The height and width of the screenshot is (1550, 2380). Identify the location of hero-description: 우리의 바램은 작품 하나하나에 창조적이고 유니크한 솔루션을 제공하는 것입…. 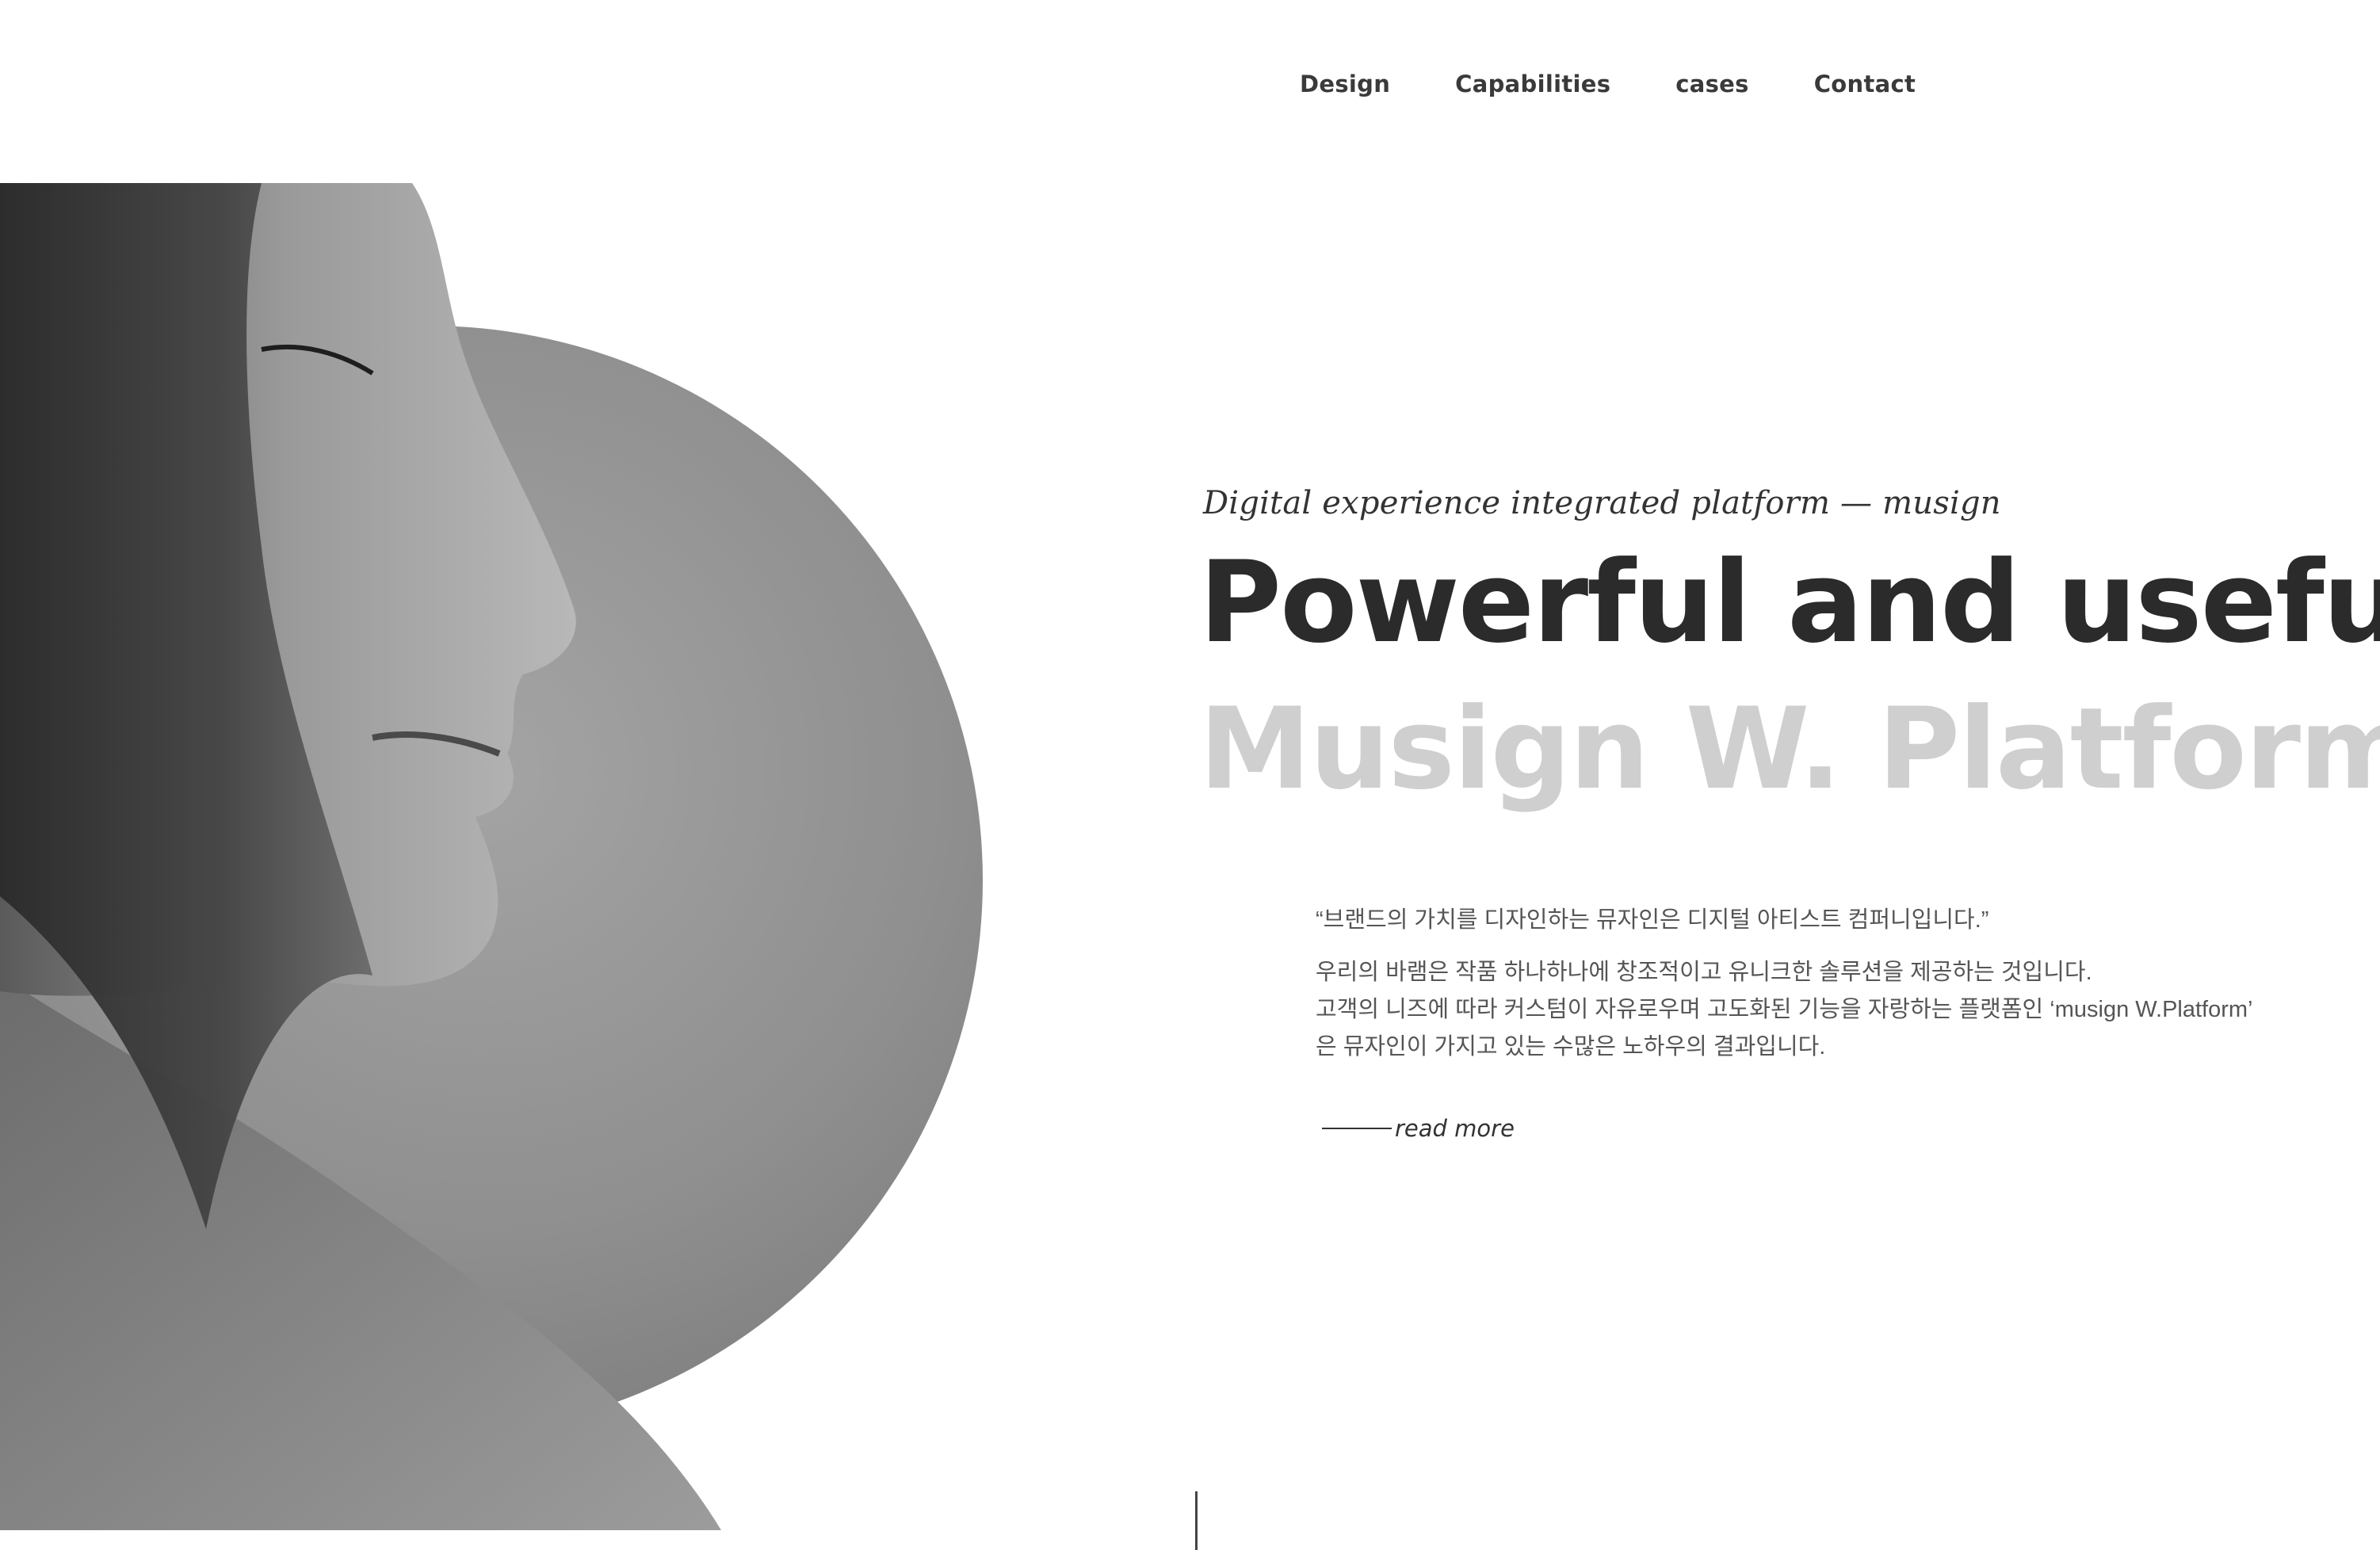
(1831, 1010).